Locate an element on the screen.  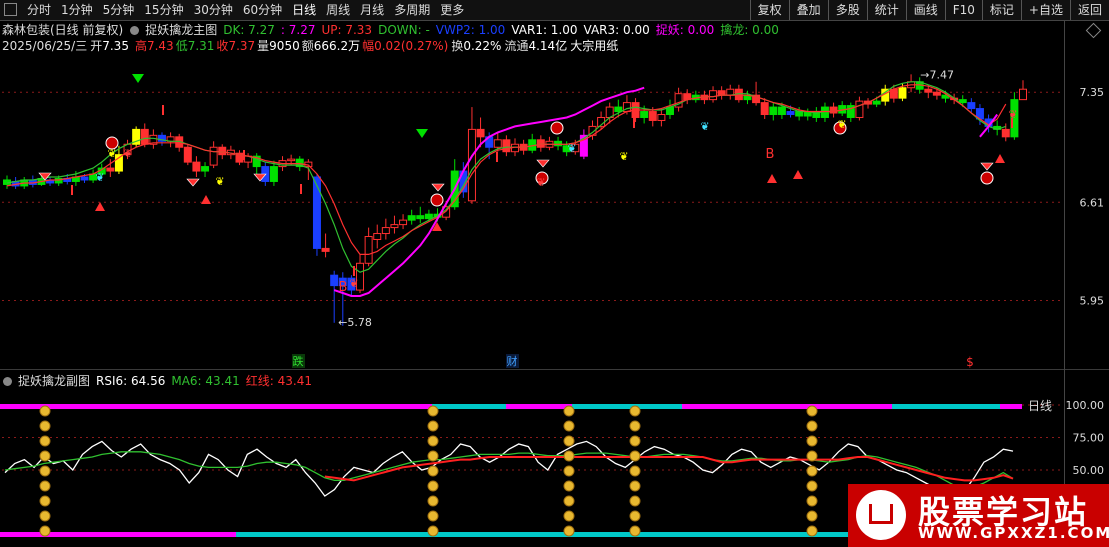
high-price-label: →7.47 is located at coordinates (937, 74).